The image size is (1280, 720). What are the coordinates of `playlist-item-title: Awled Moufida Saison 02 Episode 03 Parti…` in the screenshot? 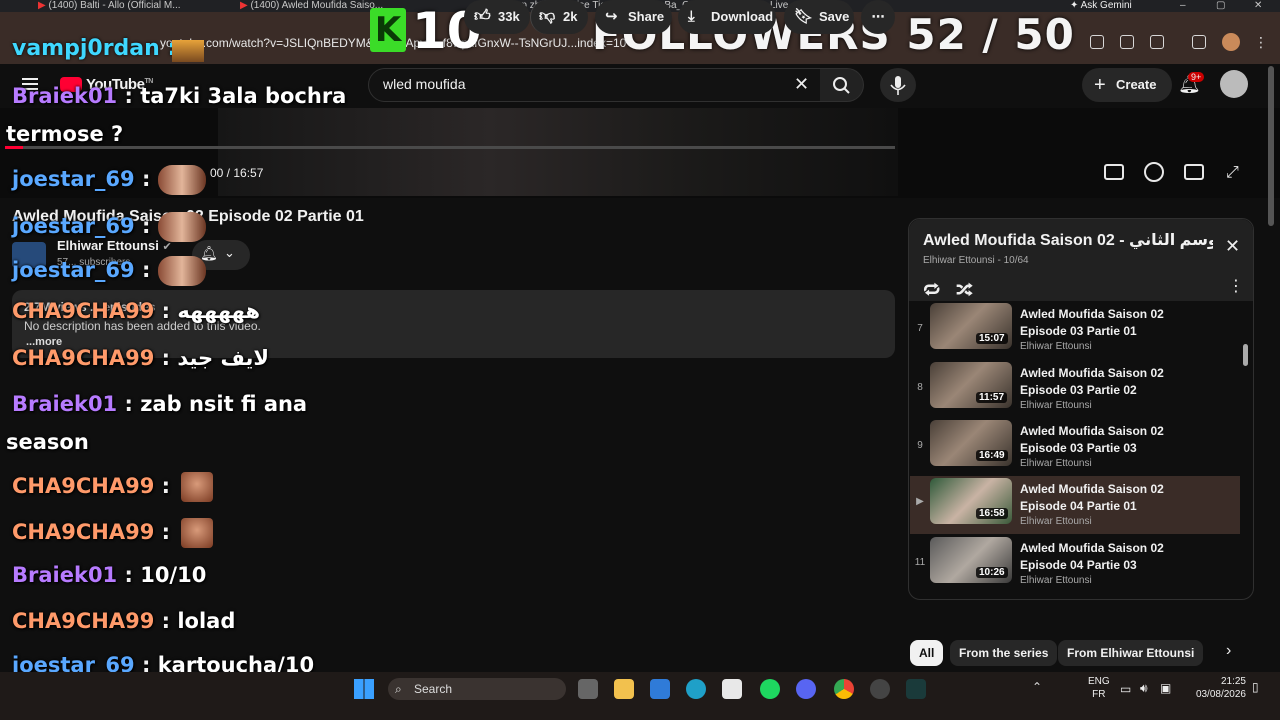 It's located at (1092, 439).